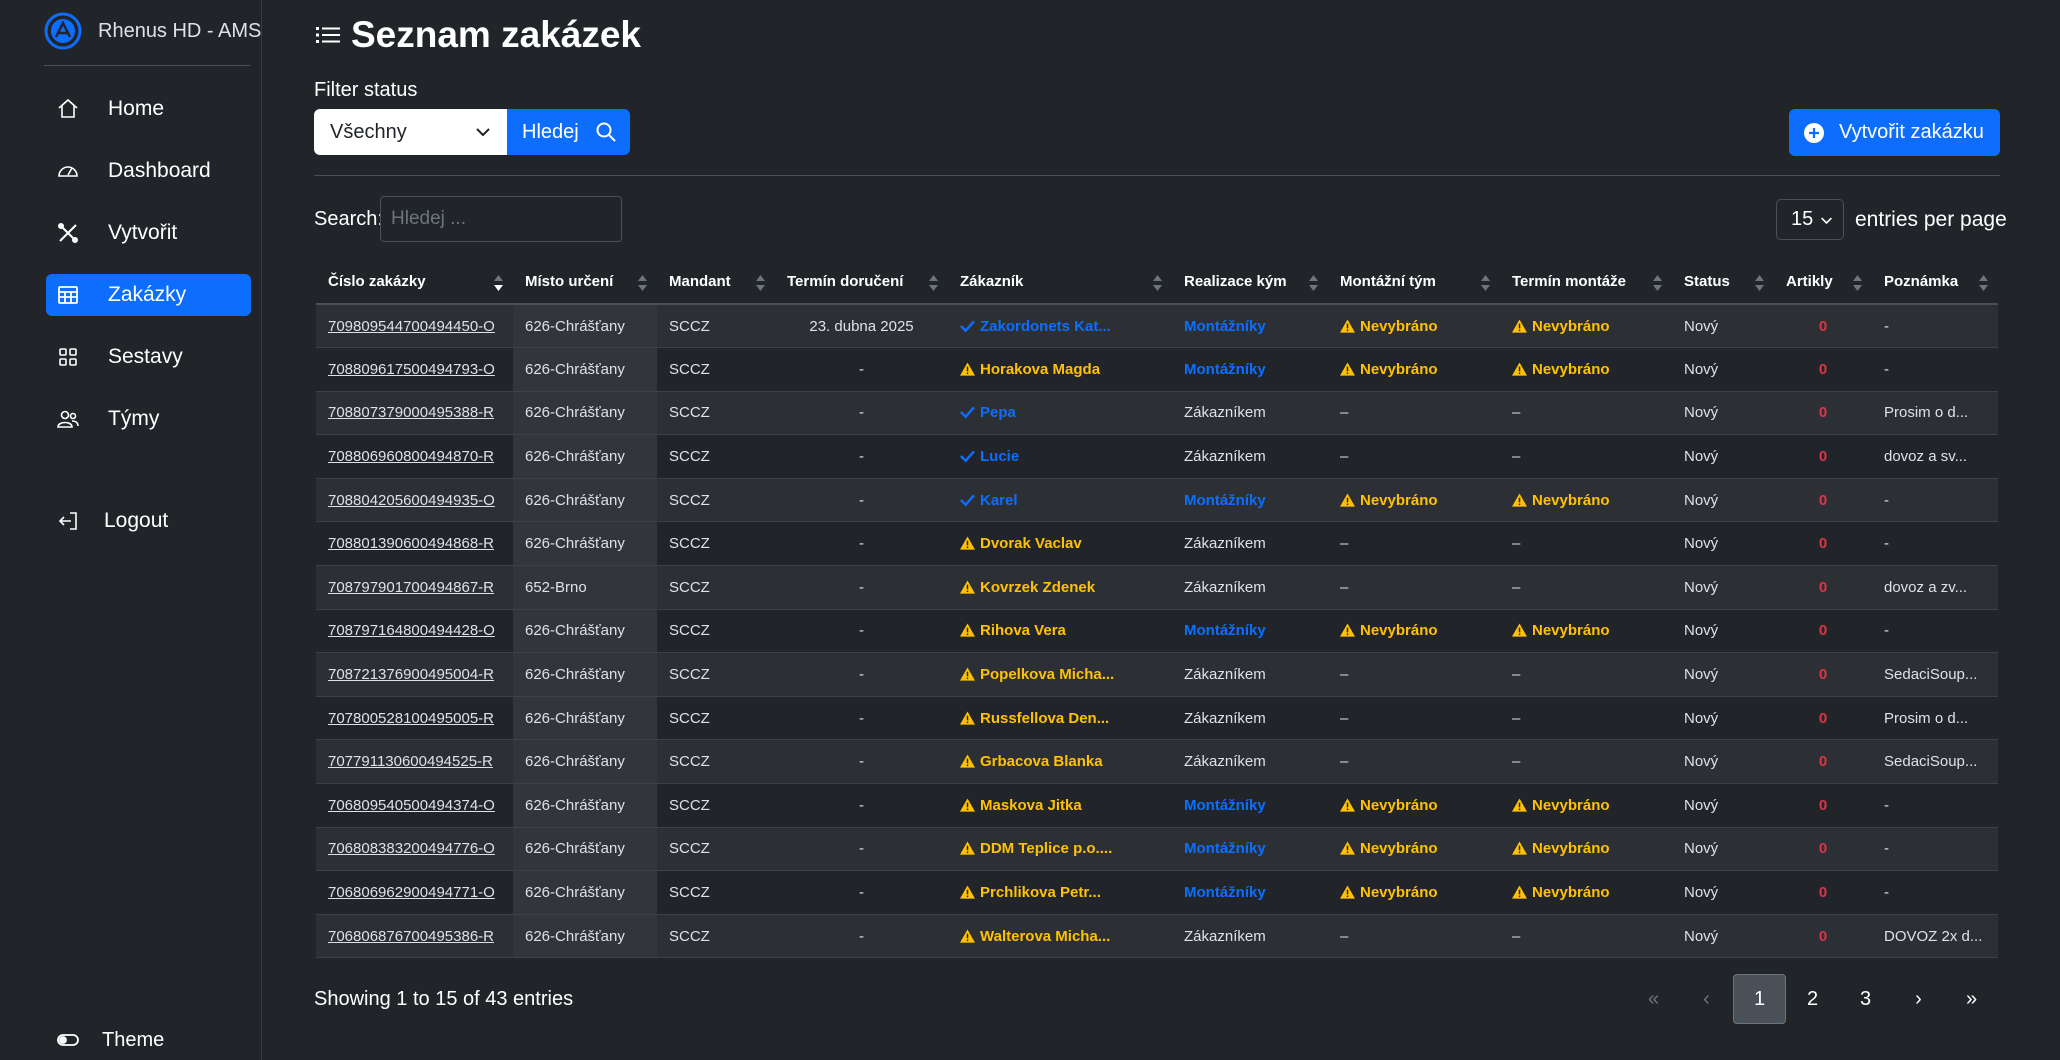 Image resolution: width=2060 pixels, height=1060 pixels. What do you see at coordinates (1414, 587) in the screenshot?
I see `cell-team: –` at bounding box center [1414, 587].